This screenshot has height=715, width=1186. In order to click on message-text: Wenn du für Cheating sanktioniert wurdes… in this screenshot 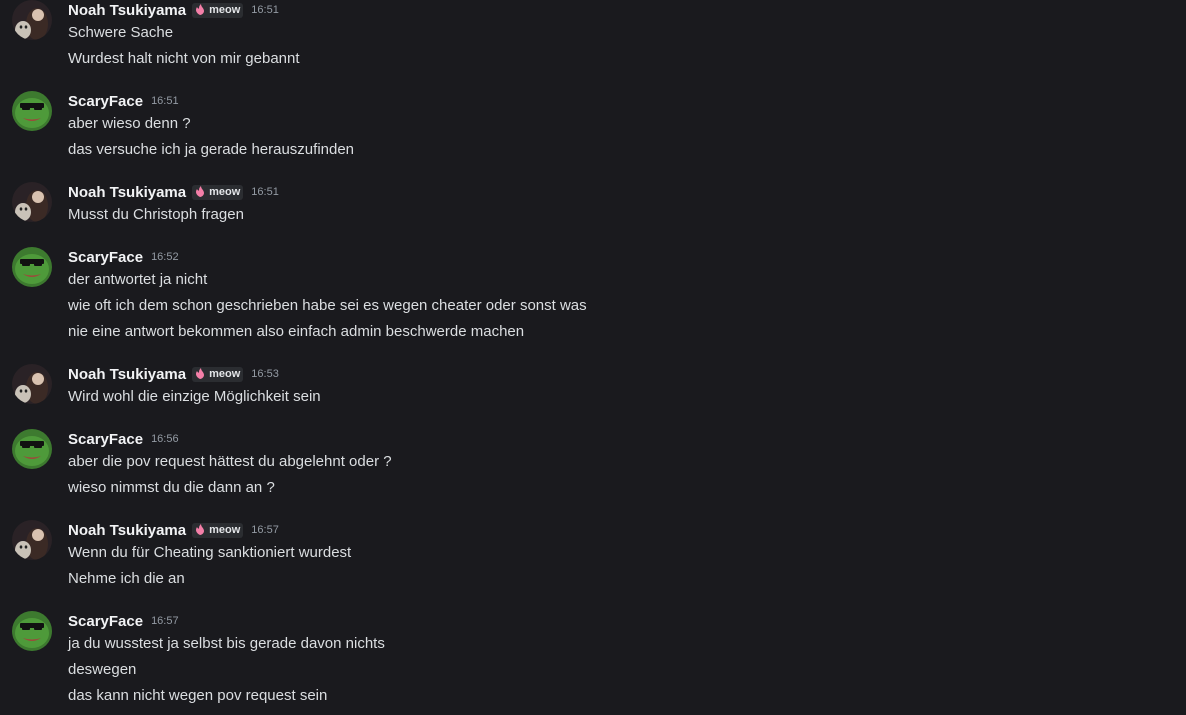, I will do `click(210, 552)`.